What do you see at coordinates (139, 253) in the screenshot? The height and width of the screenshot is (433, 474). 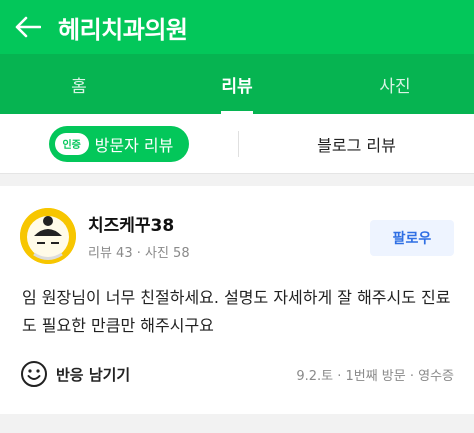 I see `reviewer-stats: 리뷰 43 · 사진 58` at bounding box center [139, 253].